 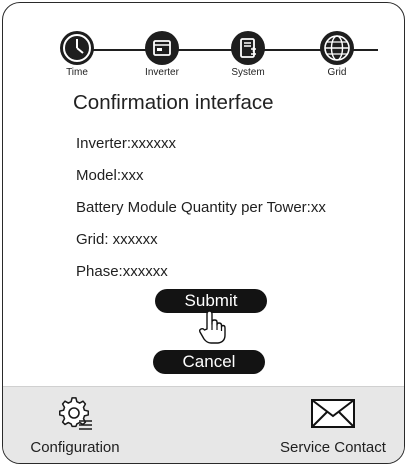 What do you see at coordinates (126, 143) in the screenshot?
I see `inverter-value: Inverter:xxxxxx` at bounding box center [126, 143].